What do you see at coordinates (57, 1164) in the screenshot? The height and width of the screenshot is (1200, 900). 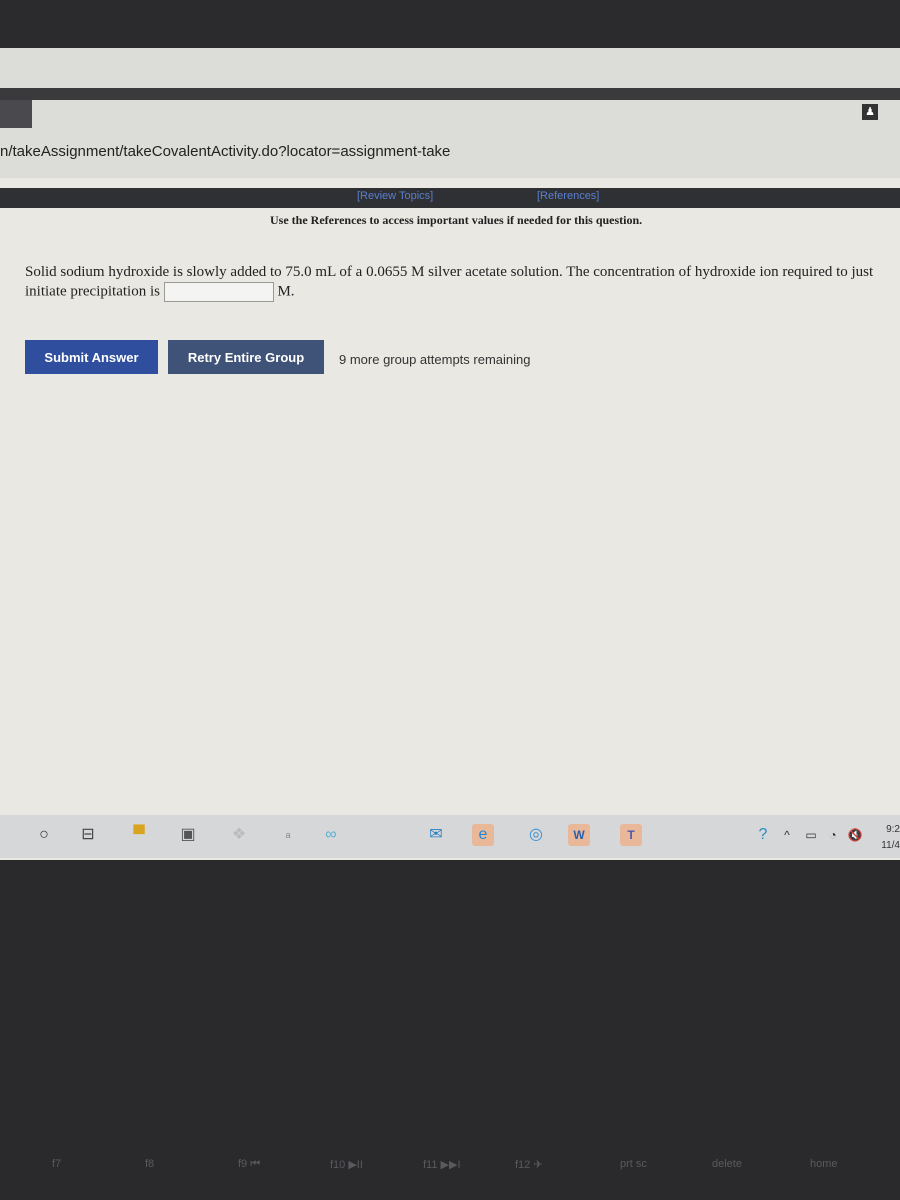 I see `key-f7: f7` at bounding box center [57, 1164].